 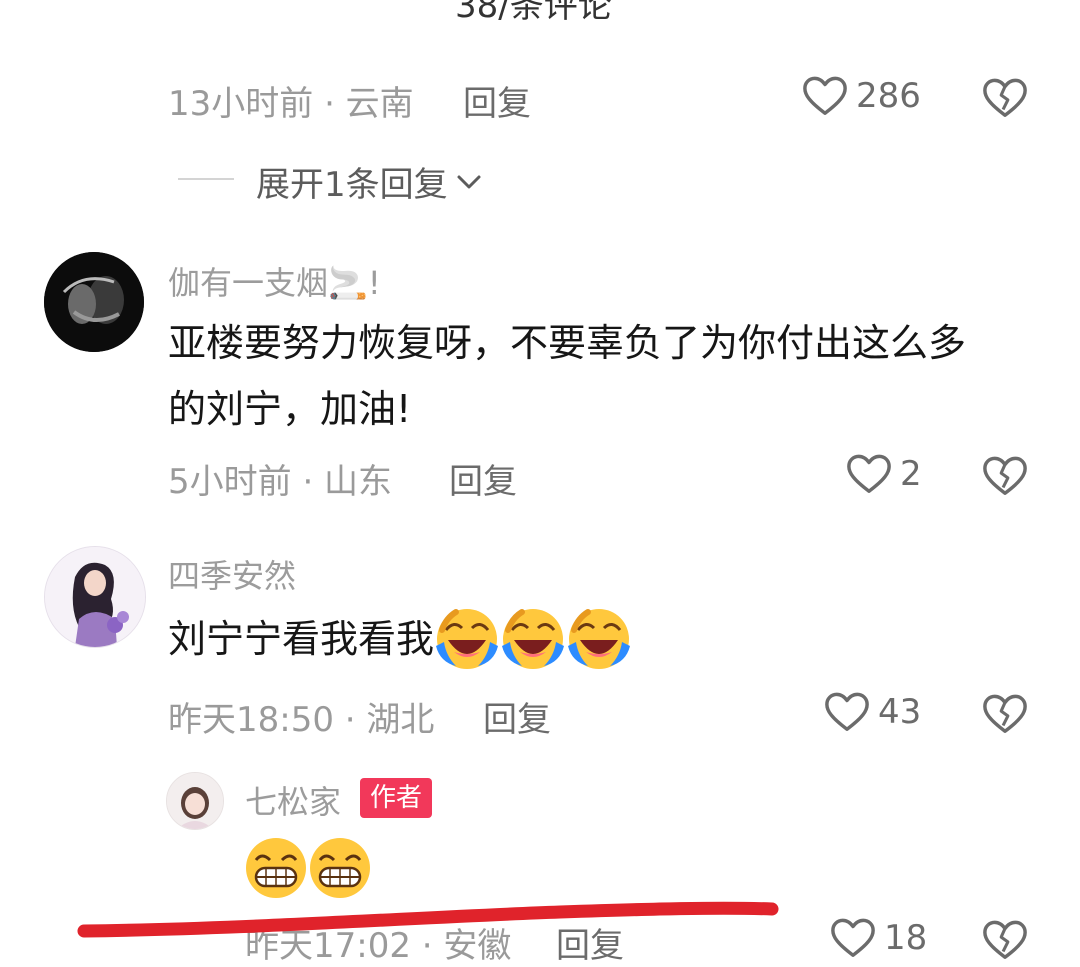 What do you see at coordinates (291, 104) in the screenshot?
I see `comment-meta: 13小时前 · 云南` at bounding box center [291, 104].